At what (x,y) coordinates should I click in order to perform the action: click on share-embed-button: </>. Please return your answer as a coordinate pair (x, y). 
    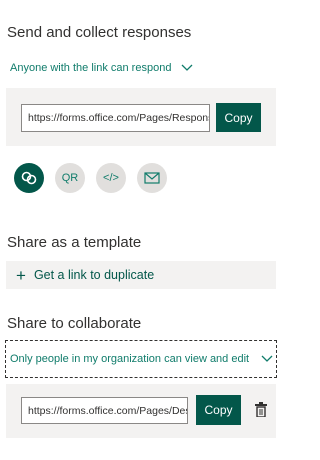
    Looking at the image, I should click on (111, 178).